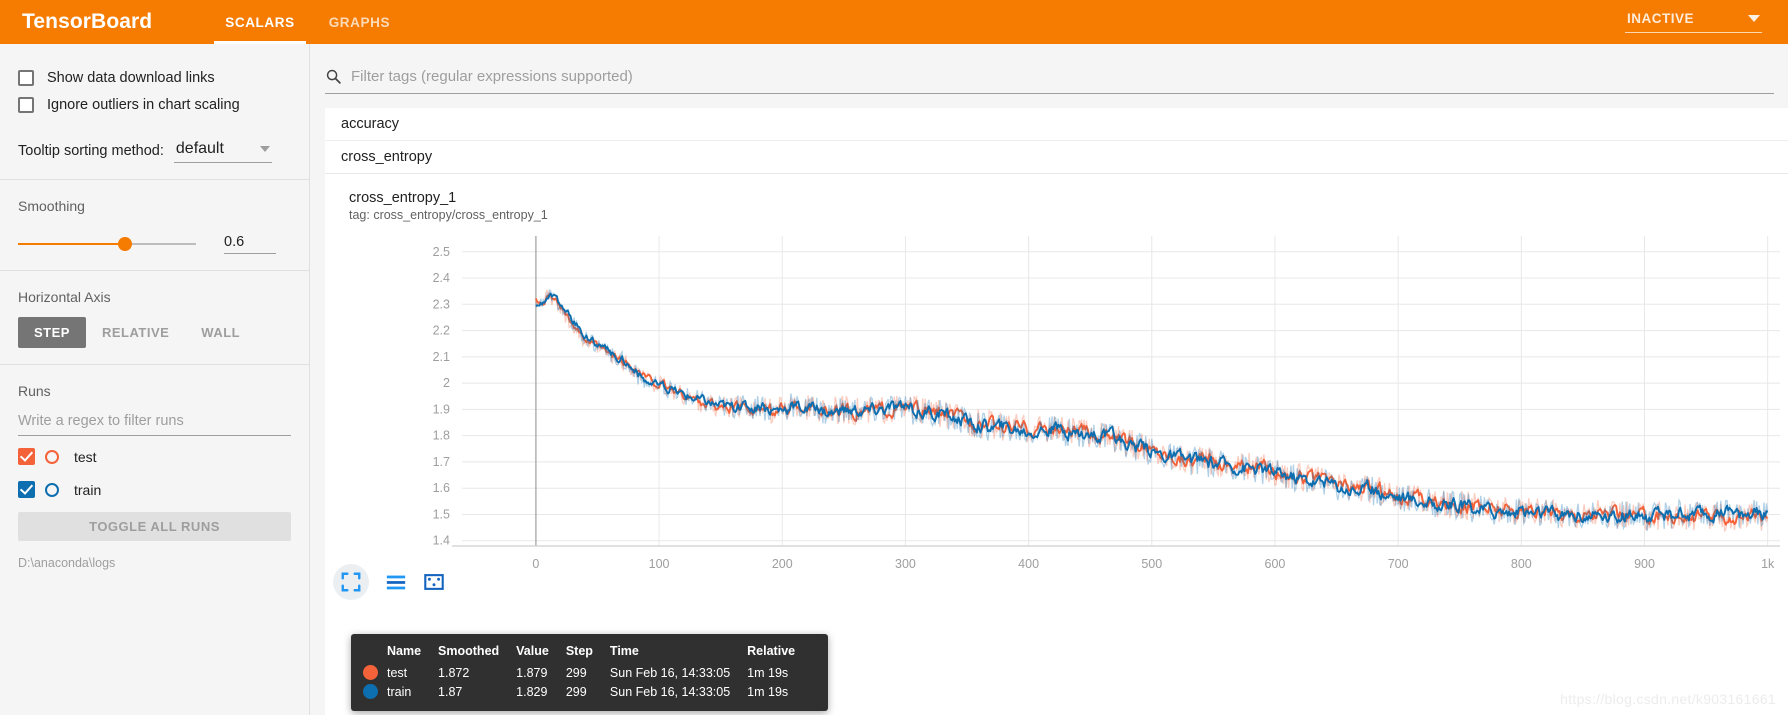 The height and width of the screenshot is (715, 1788). Describe the element at coordinates (399, 691) in the screenshot. I see `tooltip-train-name: train` at that location.